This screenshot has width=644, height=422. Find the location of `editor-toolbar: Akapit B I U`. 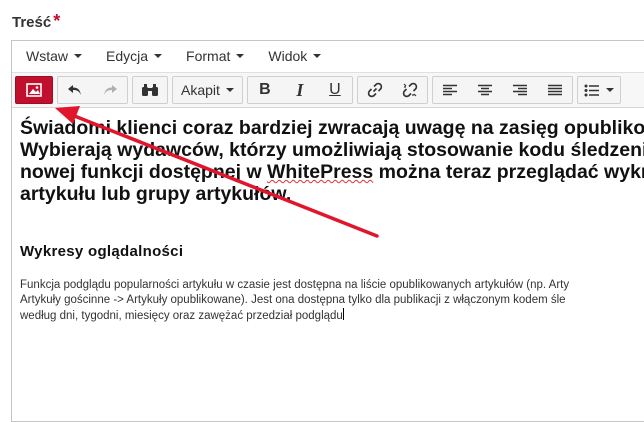

editor-toolbar: Akapit B I U is located at coordinates (328, 90).